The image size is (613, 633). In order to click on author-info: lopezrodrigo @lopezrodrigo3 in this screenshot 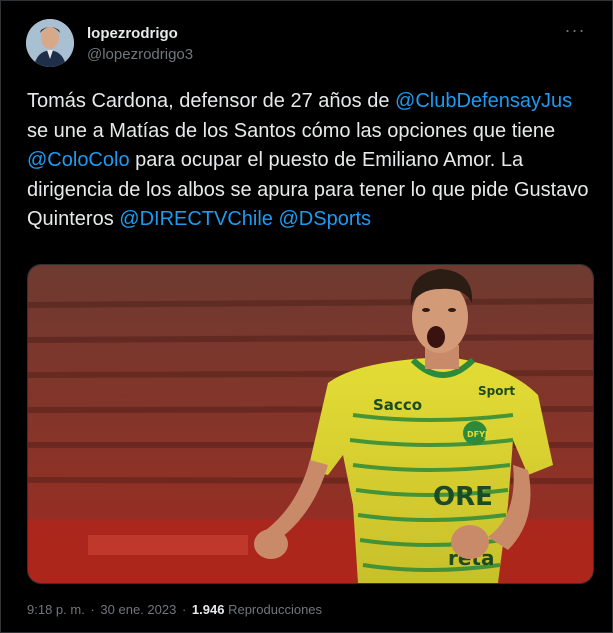, I will do `click(140, 45)`.